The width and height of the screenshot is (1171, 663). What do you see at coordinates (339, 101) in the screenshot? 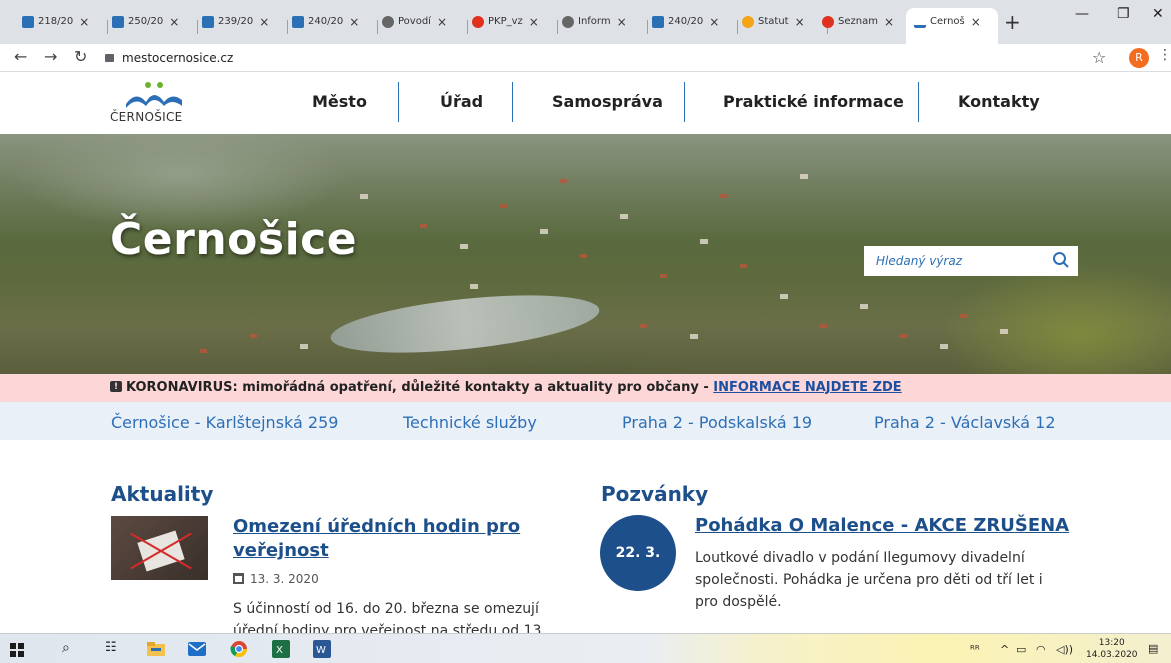
I see `nav-item-mesto: Město` at bounding box center [339, 101].